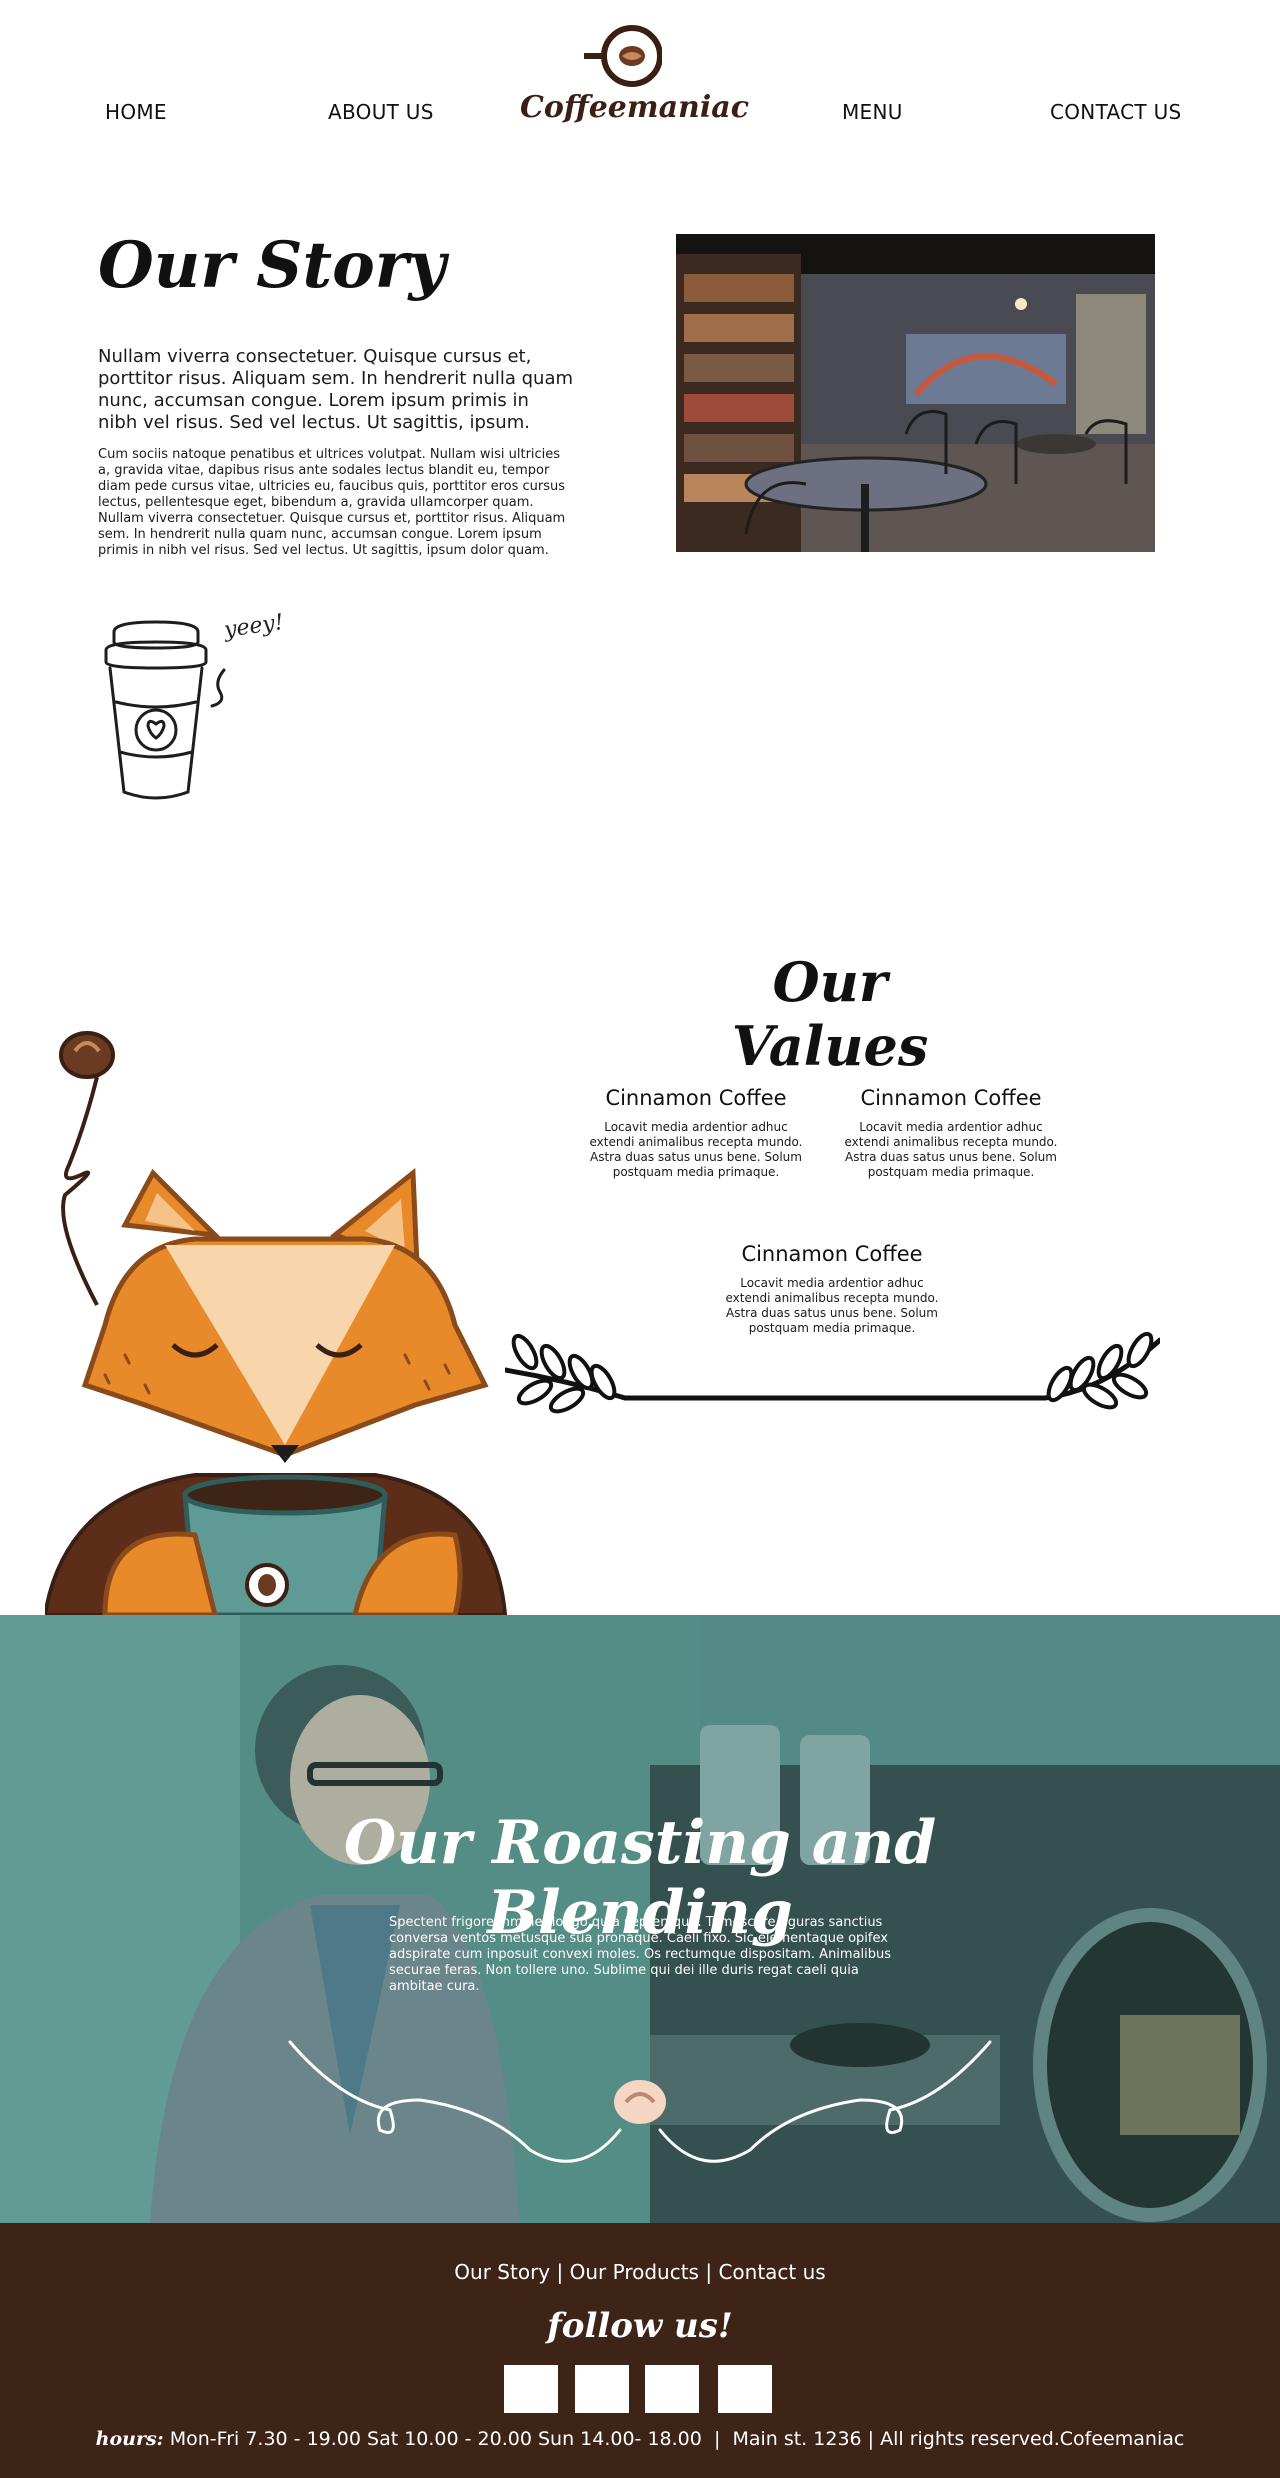 This screenshot has height=2478, width=1280. Describe the element at coordinates (830, 1014) in the screenshot. I see `values-title: Our Values` at that location.